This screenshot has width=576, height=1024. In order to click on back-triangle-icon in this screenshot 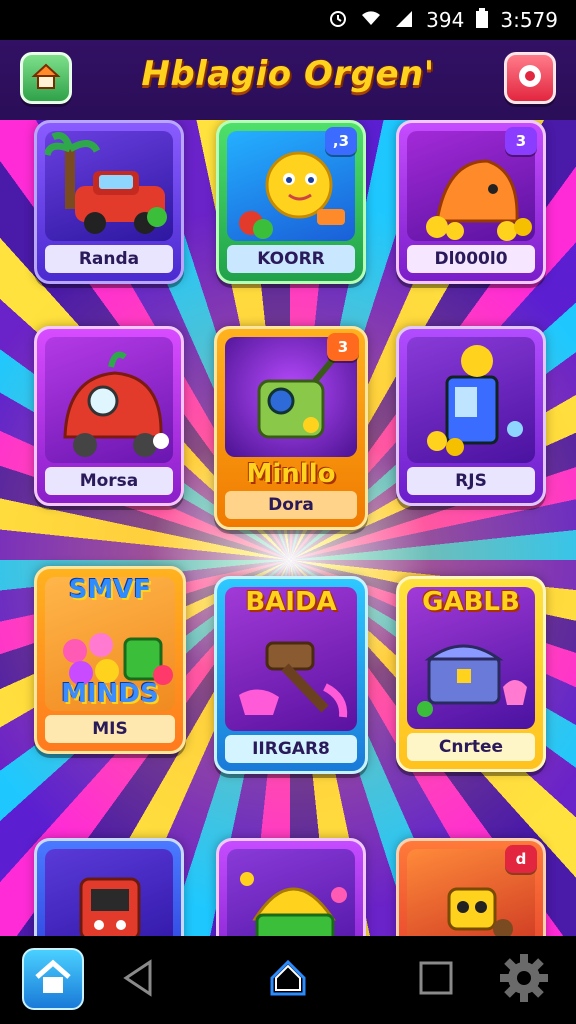, I will do `click(138, 980)`.